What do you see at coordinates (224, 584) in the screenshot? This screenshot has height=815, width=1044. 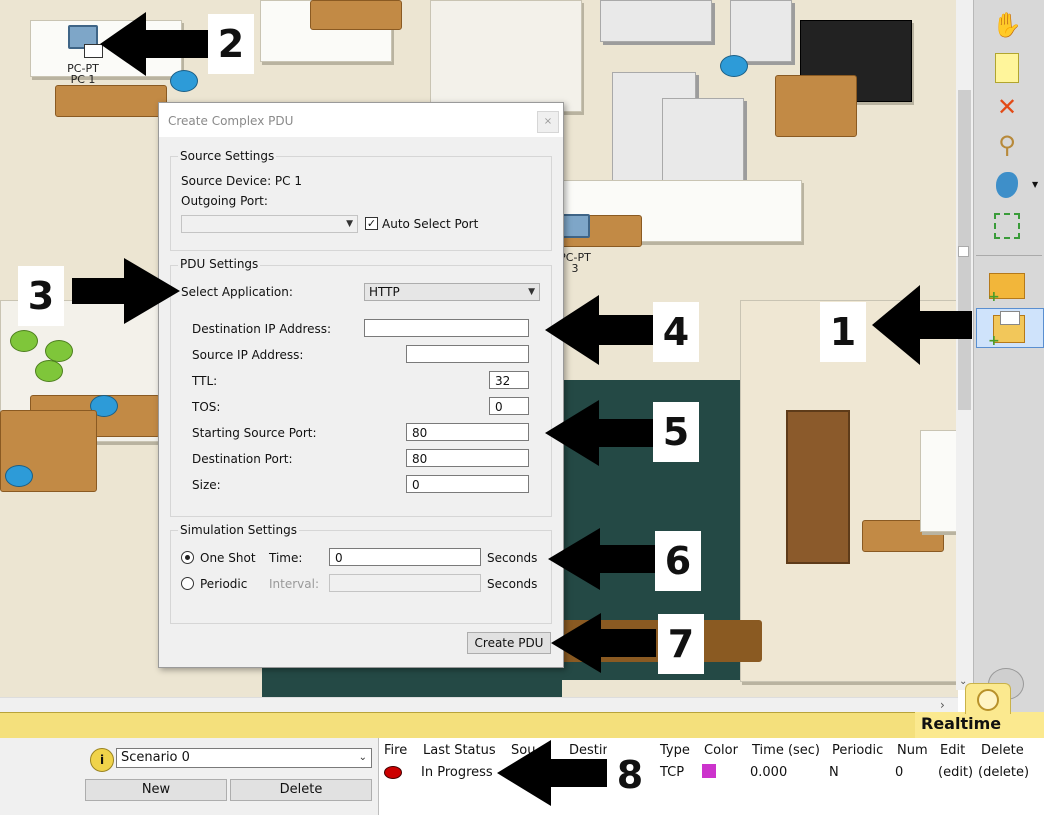 I see `periodic-label: Periodic` at bounding box center [224, 584].